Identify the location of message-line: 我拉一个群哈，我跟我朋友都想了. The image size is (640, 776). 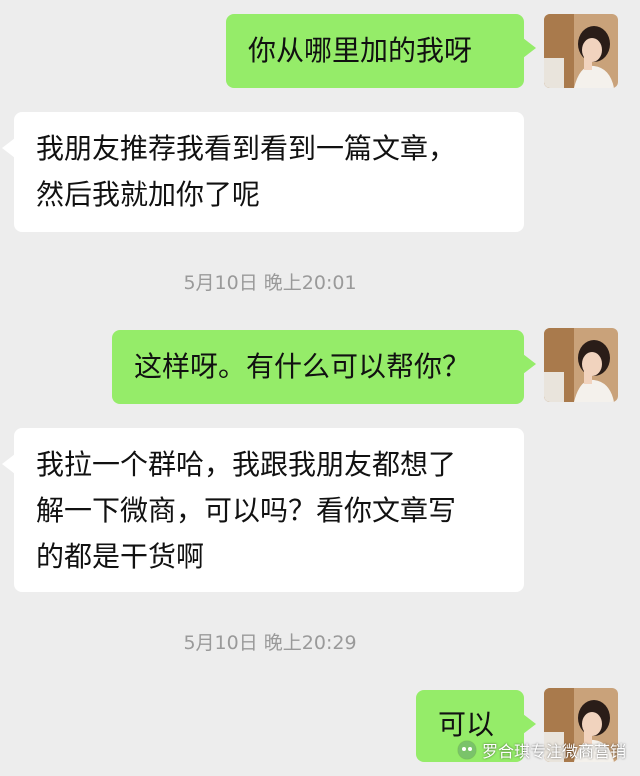
(246, 464).